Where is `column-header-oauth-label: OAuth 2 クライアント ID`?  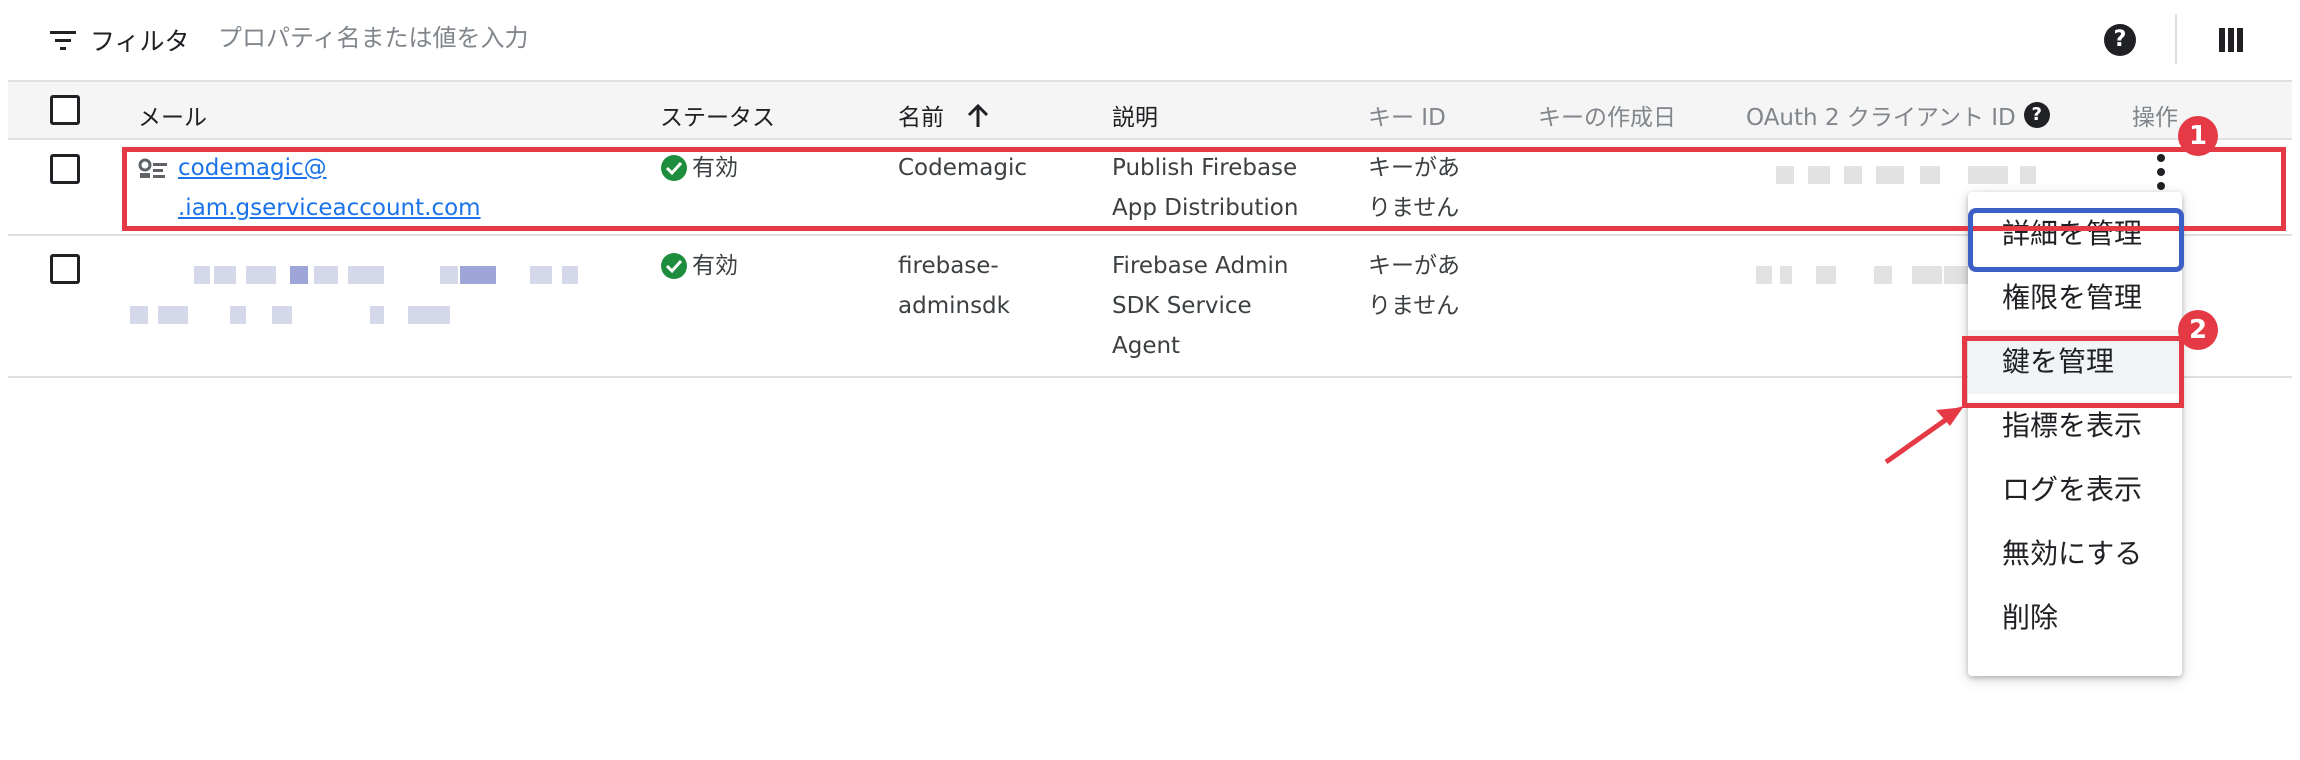 column-header-oauth-label: OAuth 2 クライアント ID is located at coordinates (1881, 118).